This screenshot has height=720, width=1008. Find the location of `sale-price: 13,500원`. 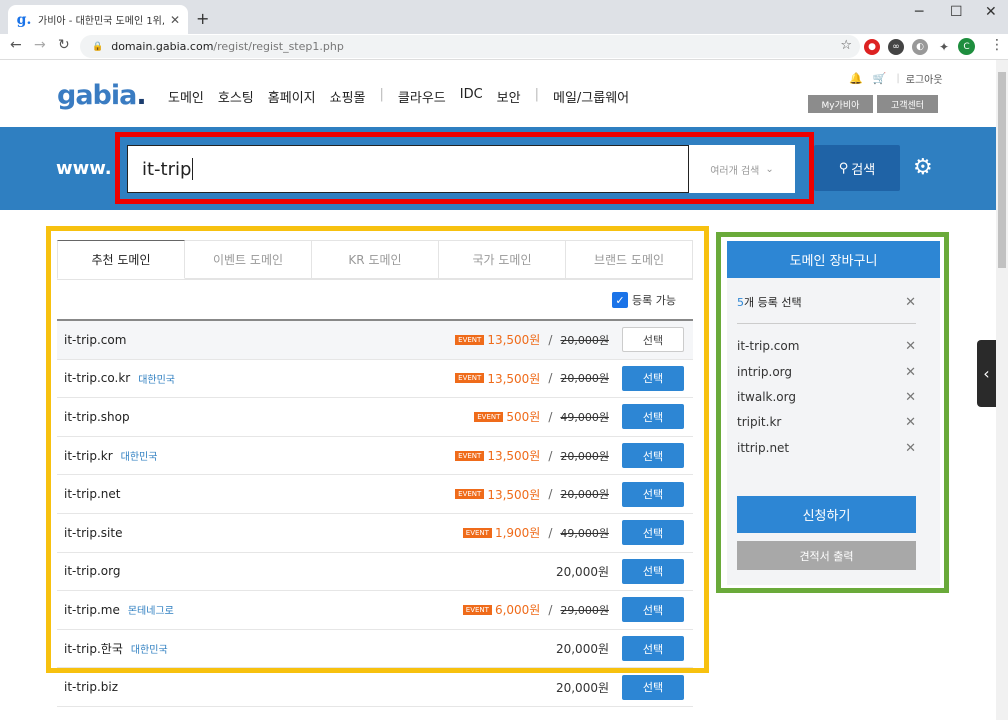

sale-price: 13,500원 is located at coordinates (514, 456).